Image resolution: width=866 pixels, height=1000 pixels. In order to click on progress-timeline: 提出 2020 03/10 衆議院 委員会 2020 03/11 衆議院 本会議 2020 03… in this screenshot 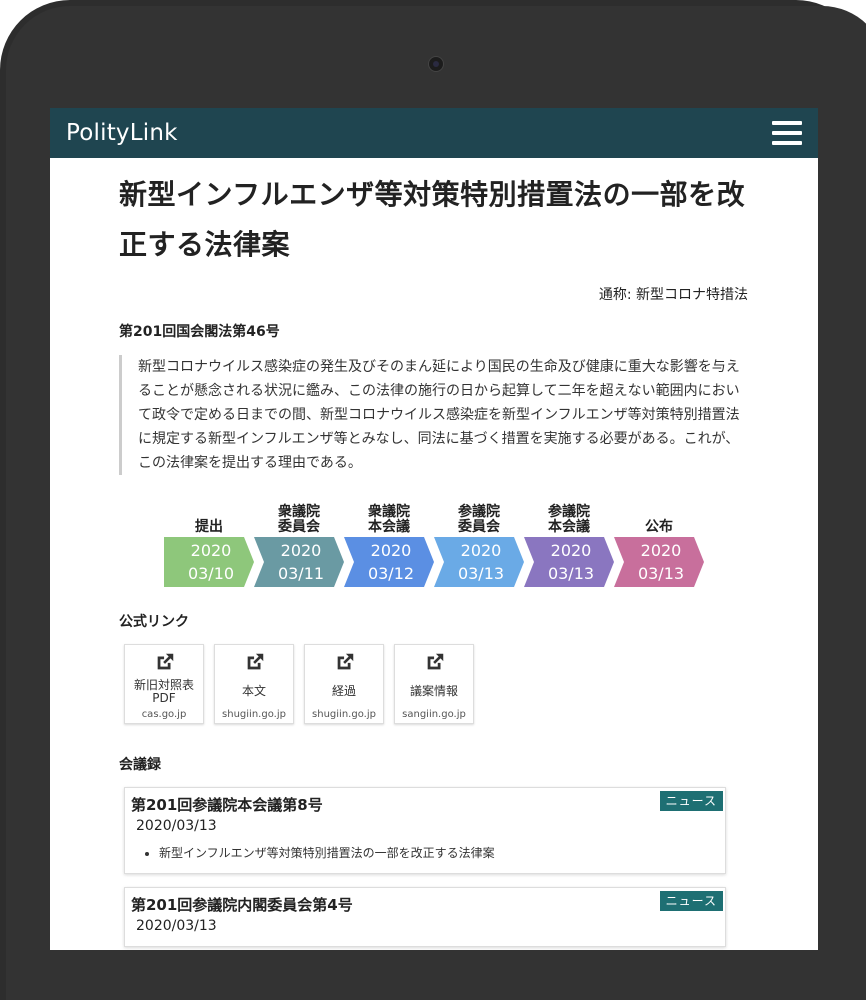, I will do `click(456, 544)`.